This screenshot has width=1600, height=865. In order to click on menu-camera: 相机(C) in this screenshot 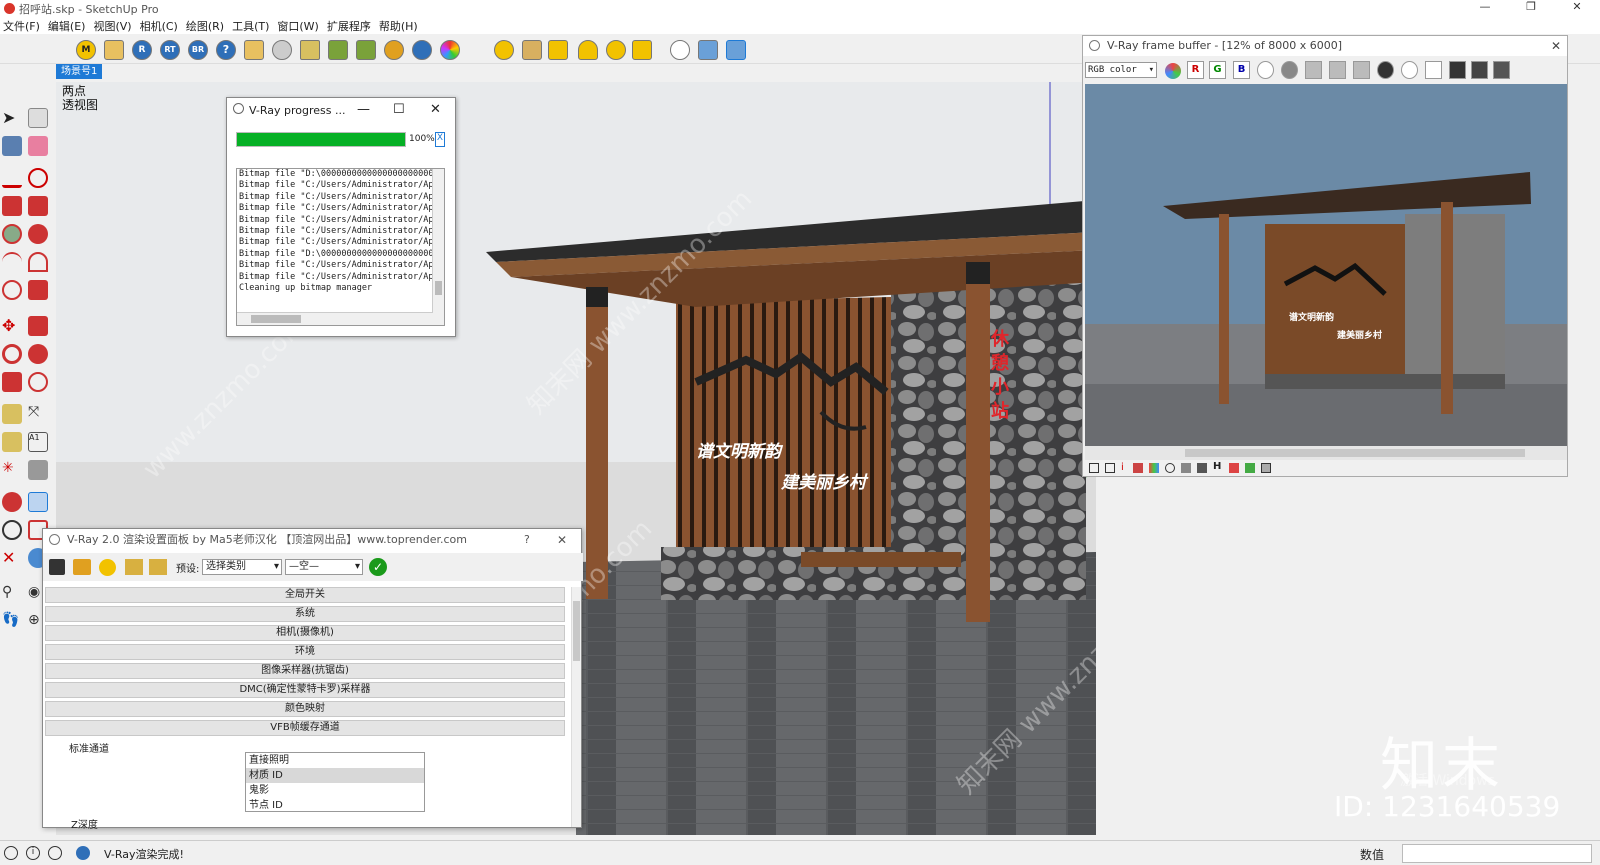, I will do `click(159, 26)`.